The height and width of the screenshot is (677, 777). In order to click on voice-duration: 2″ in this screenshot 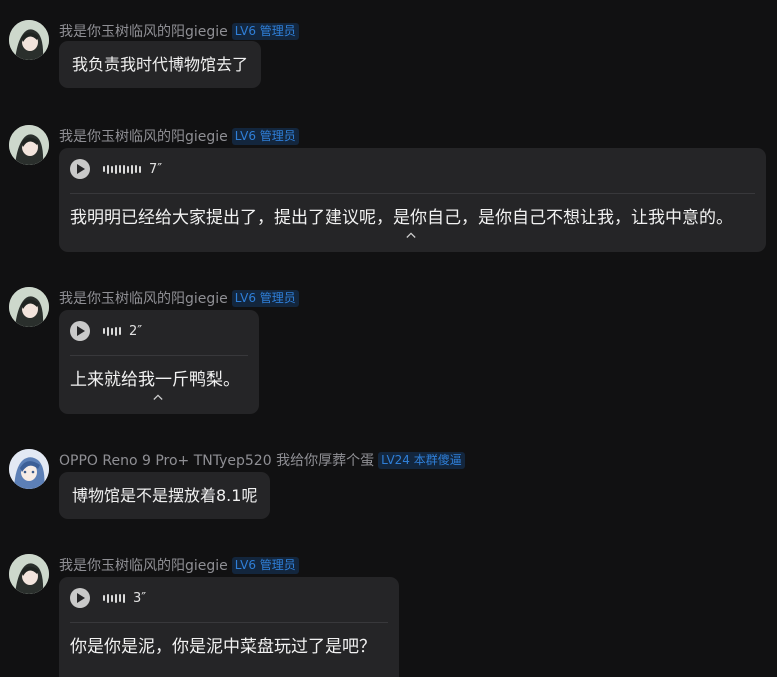, I will do `click(136, 331)`.